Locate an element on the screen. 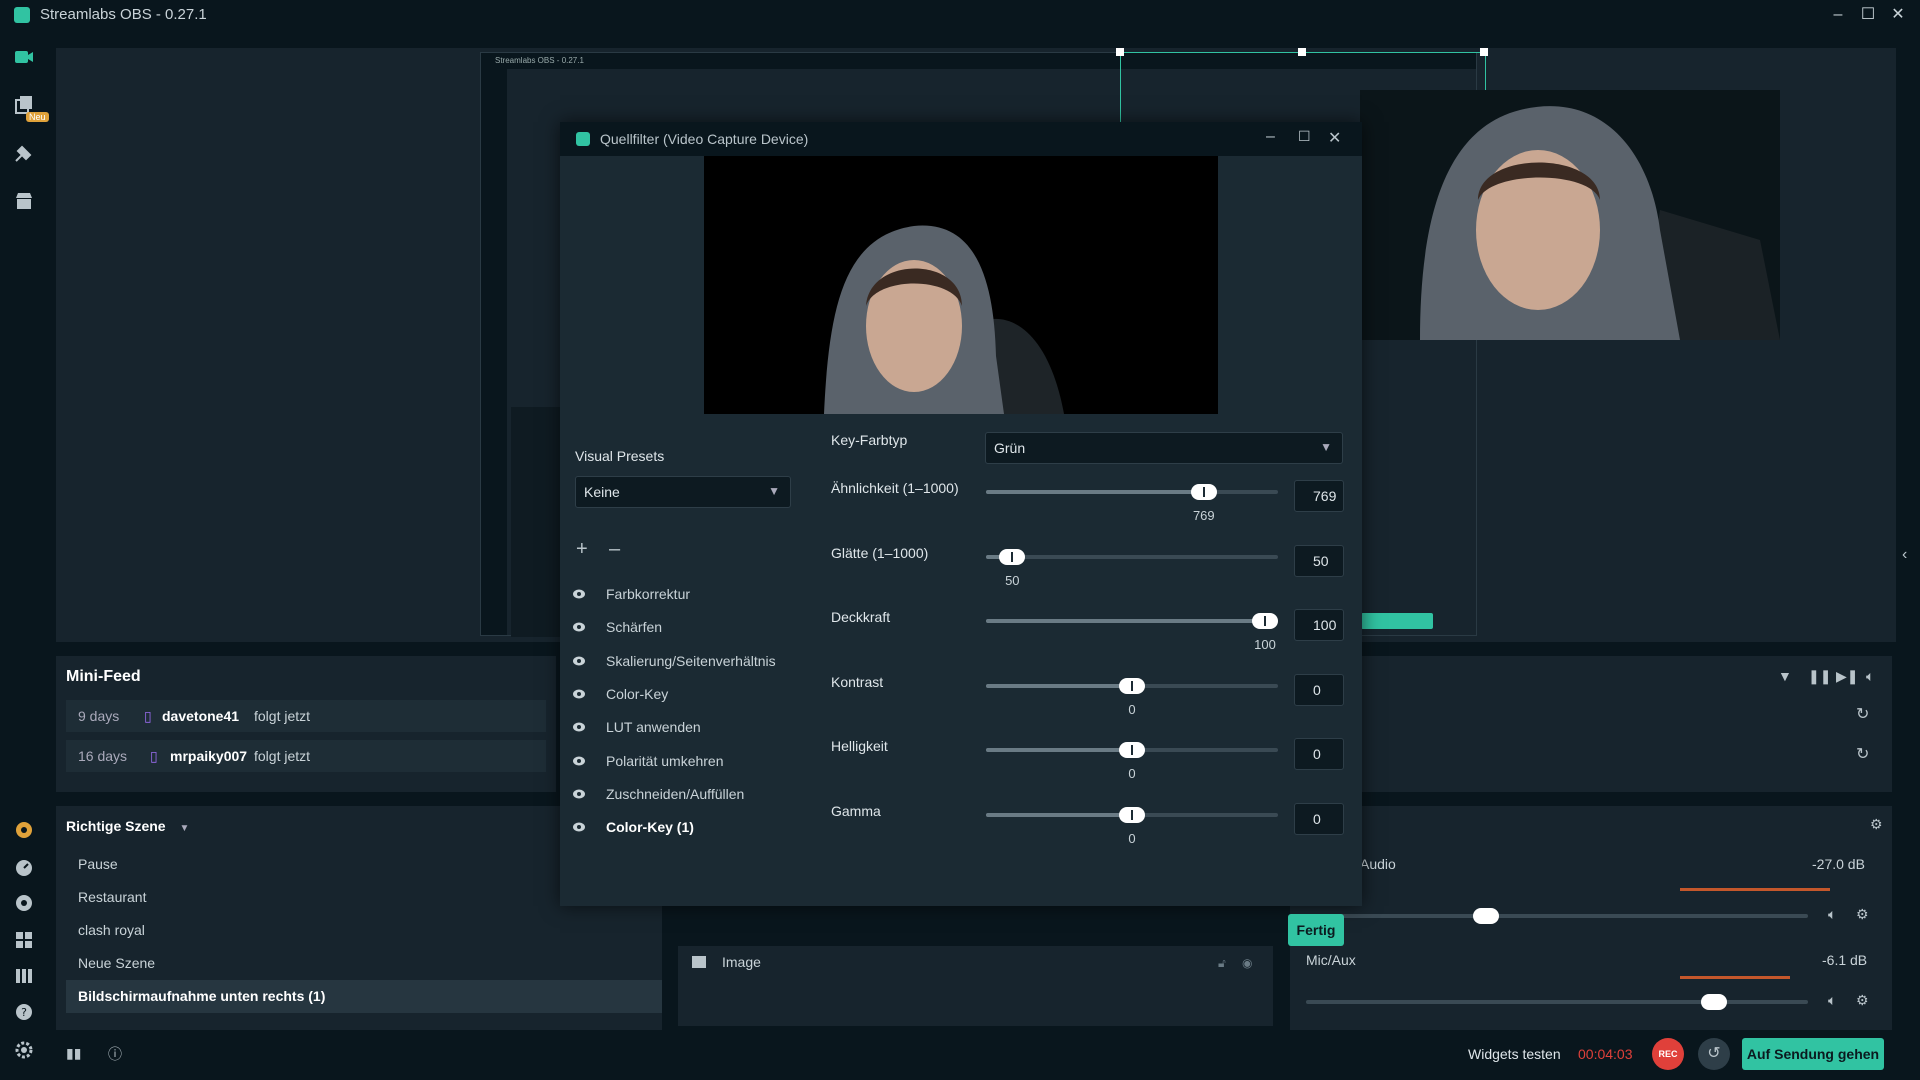 The width and height of the screenshot is (1920, 1080). slider-number-input: 100 is located at coordinates (1319, 625).